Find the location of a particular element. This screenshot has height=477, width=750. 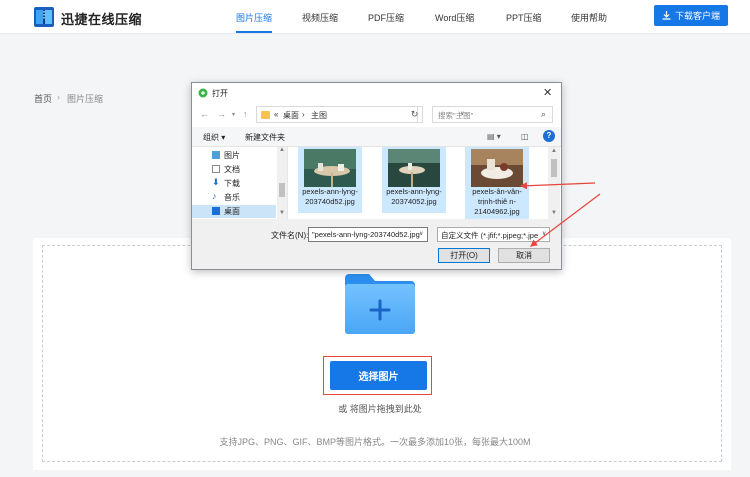

close-icon: ✕ is located at coordinates (547, 92).